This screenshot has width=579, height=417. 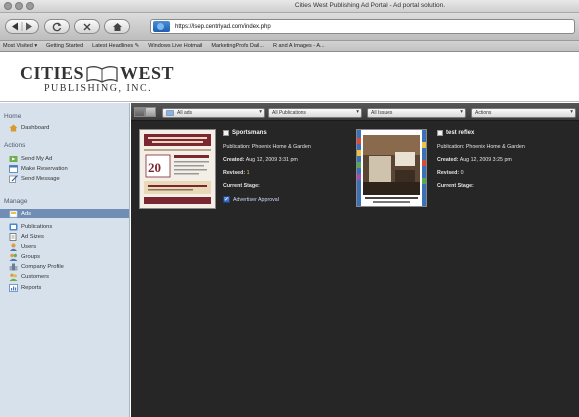 What do you see at coordinates (474, 160) in the screenshot?
I see `ad-created: Created: Aug 12, 2009 3:25 pm` at bounding box center [474, 160].